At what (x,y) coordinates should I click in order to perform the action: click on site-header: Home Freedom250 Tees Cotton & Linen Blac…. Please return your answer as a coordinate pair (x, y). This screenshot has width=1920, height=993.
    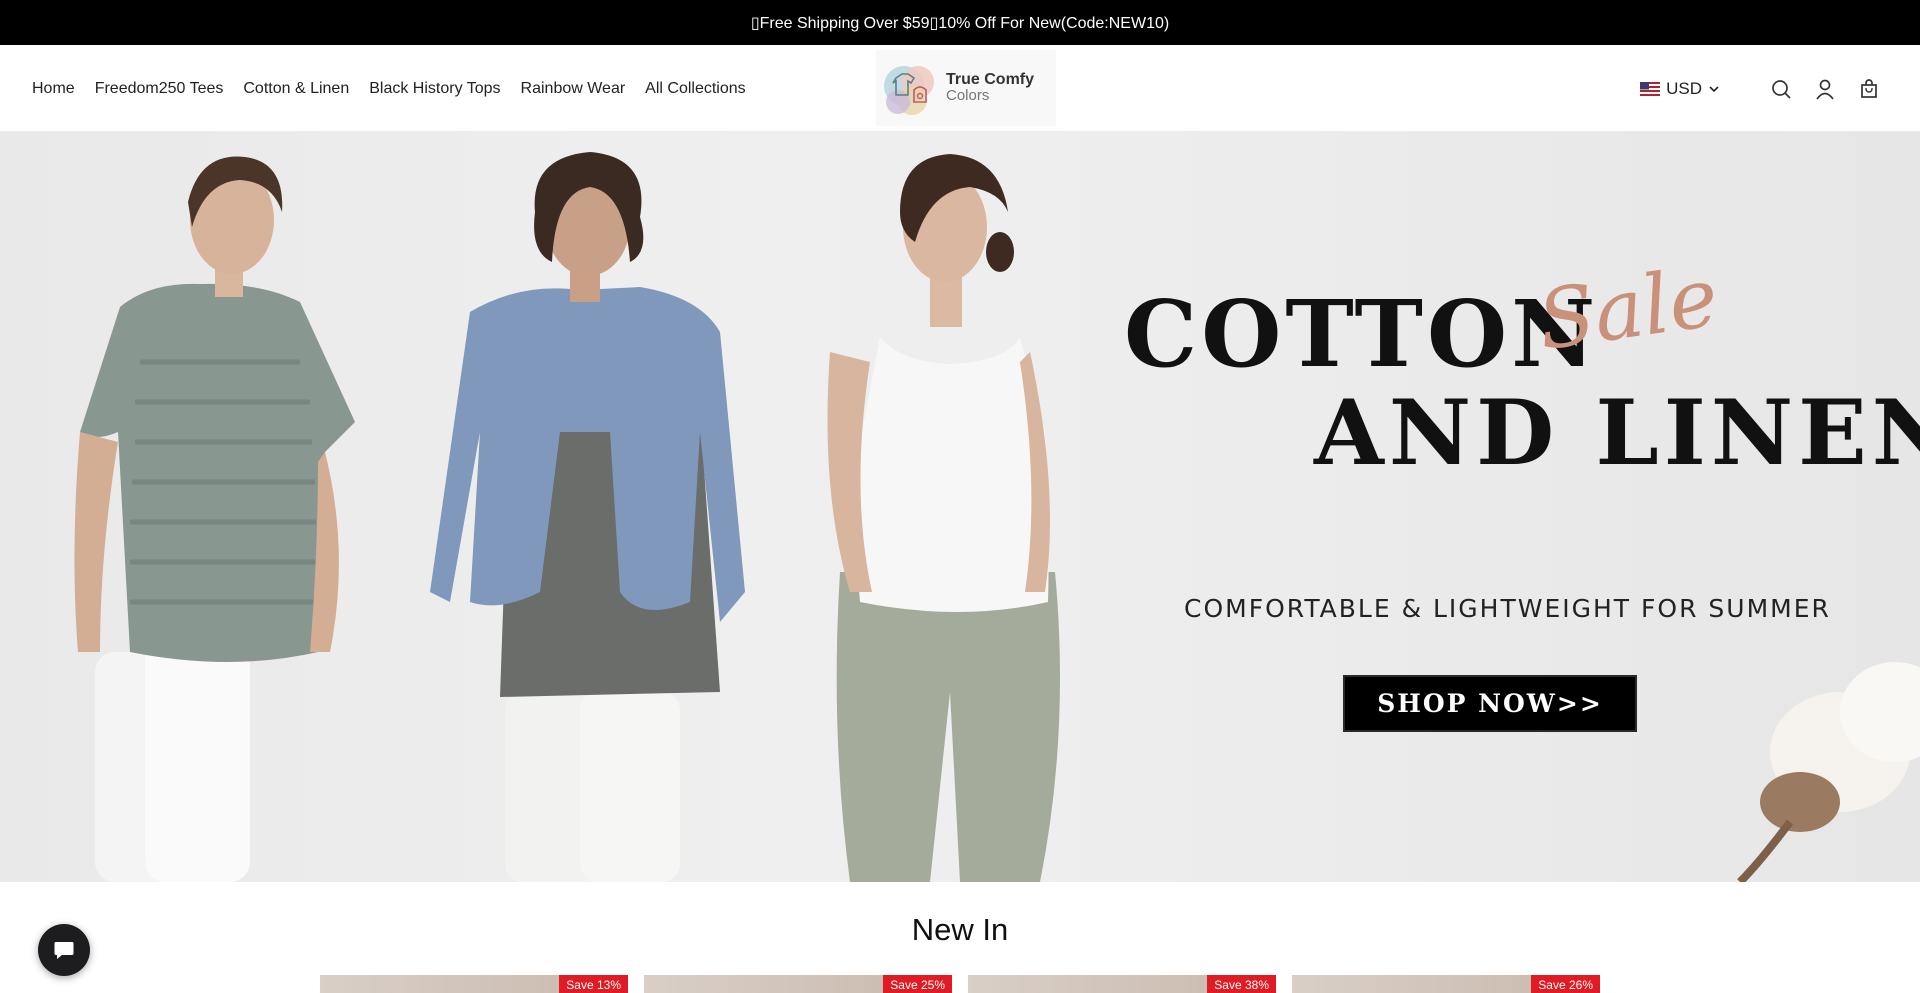
    Looking at the image, I should click on (960, 88).